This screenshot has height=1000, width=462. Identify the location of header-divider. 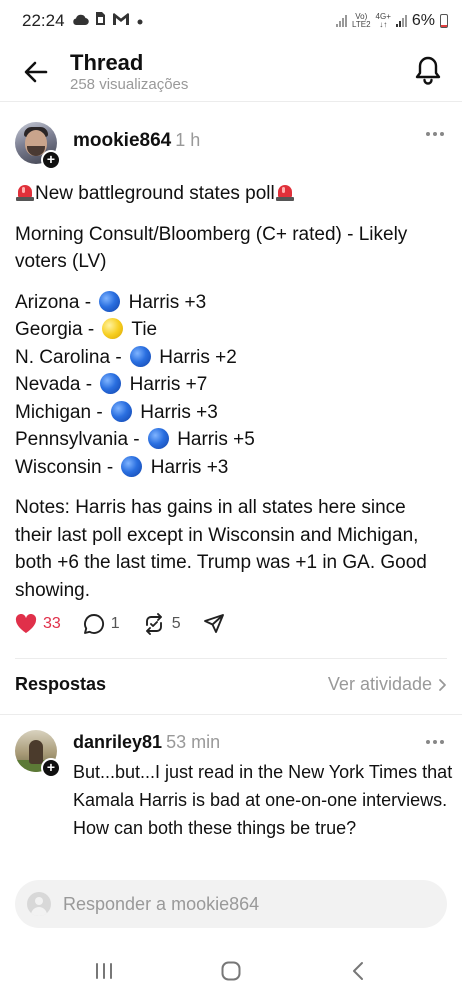
(231, 101).